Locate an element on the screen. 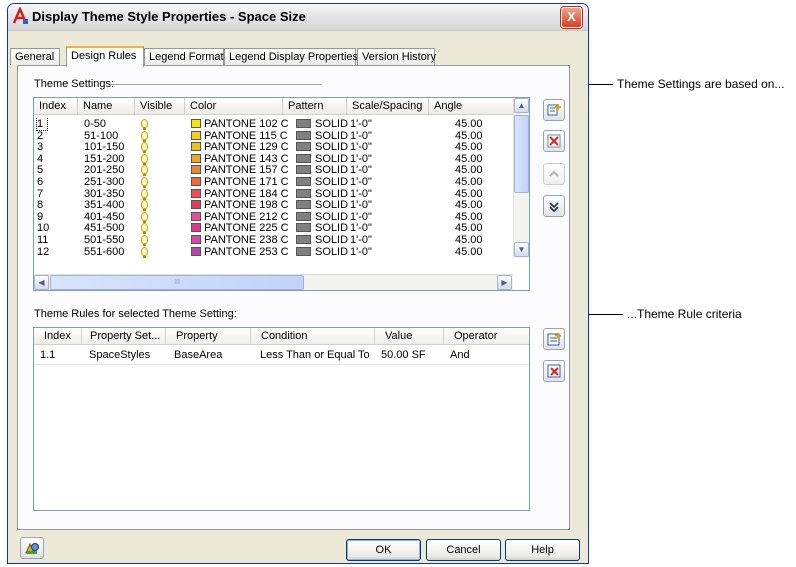 The width and height of the screenshot is (796, 567). delete-theme-rule-button is located at coordinates (554, 371).